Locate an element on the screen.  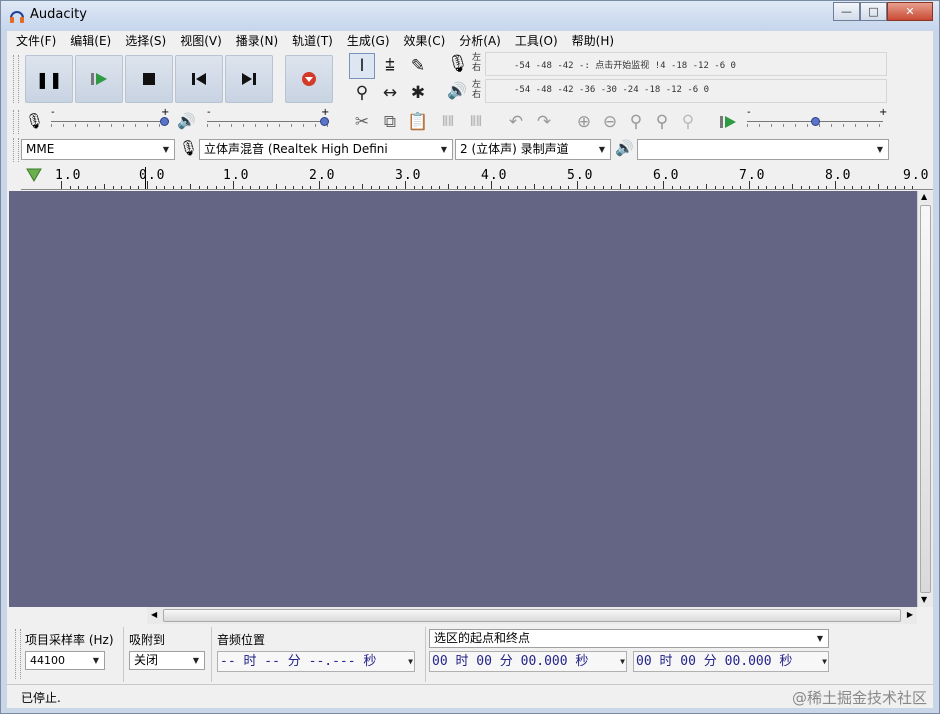
vertical-scrollbar: ▲ ▼ is located at coordinates (925, 399).